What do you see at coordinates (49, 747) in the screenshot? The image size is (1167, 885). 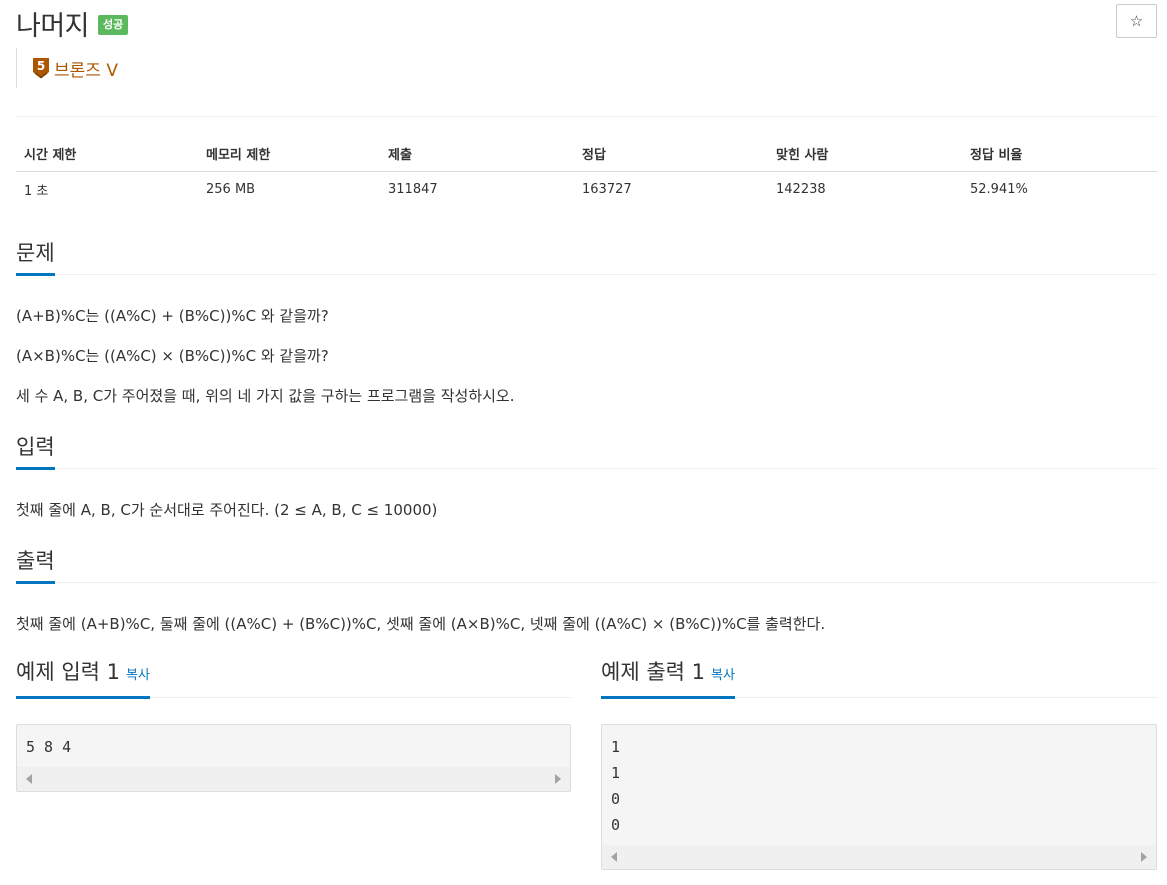 I see `sample-input-content: 5 8 4` at bounding box center [49, 747].